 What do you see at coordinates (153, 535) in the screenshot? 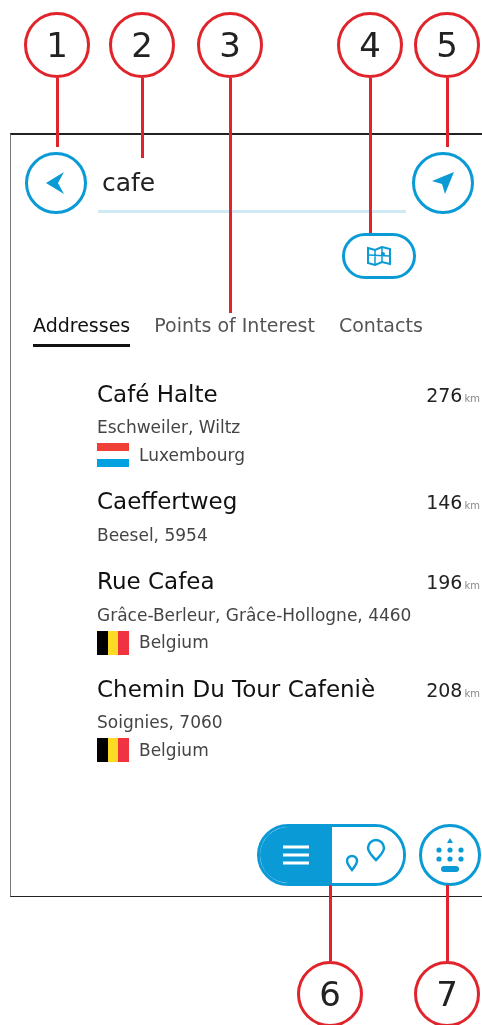
I see `result-address: Beesel, 5954` at bounding box center [153, 535].